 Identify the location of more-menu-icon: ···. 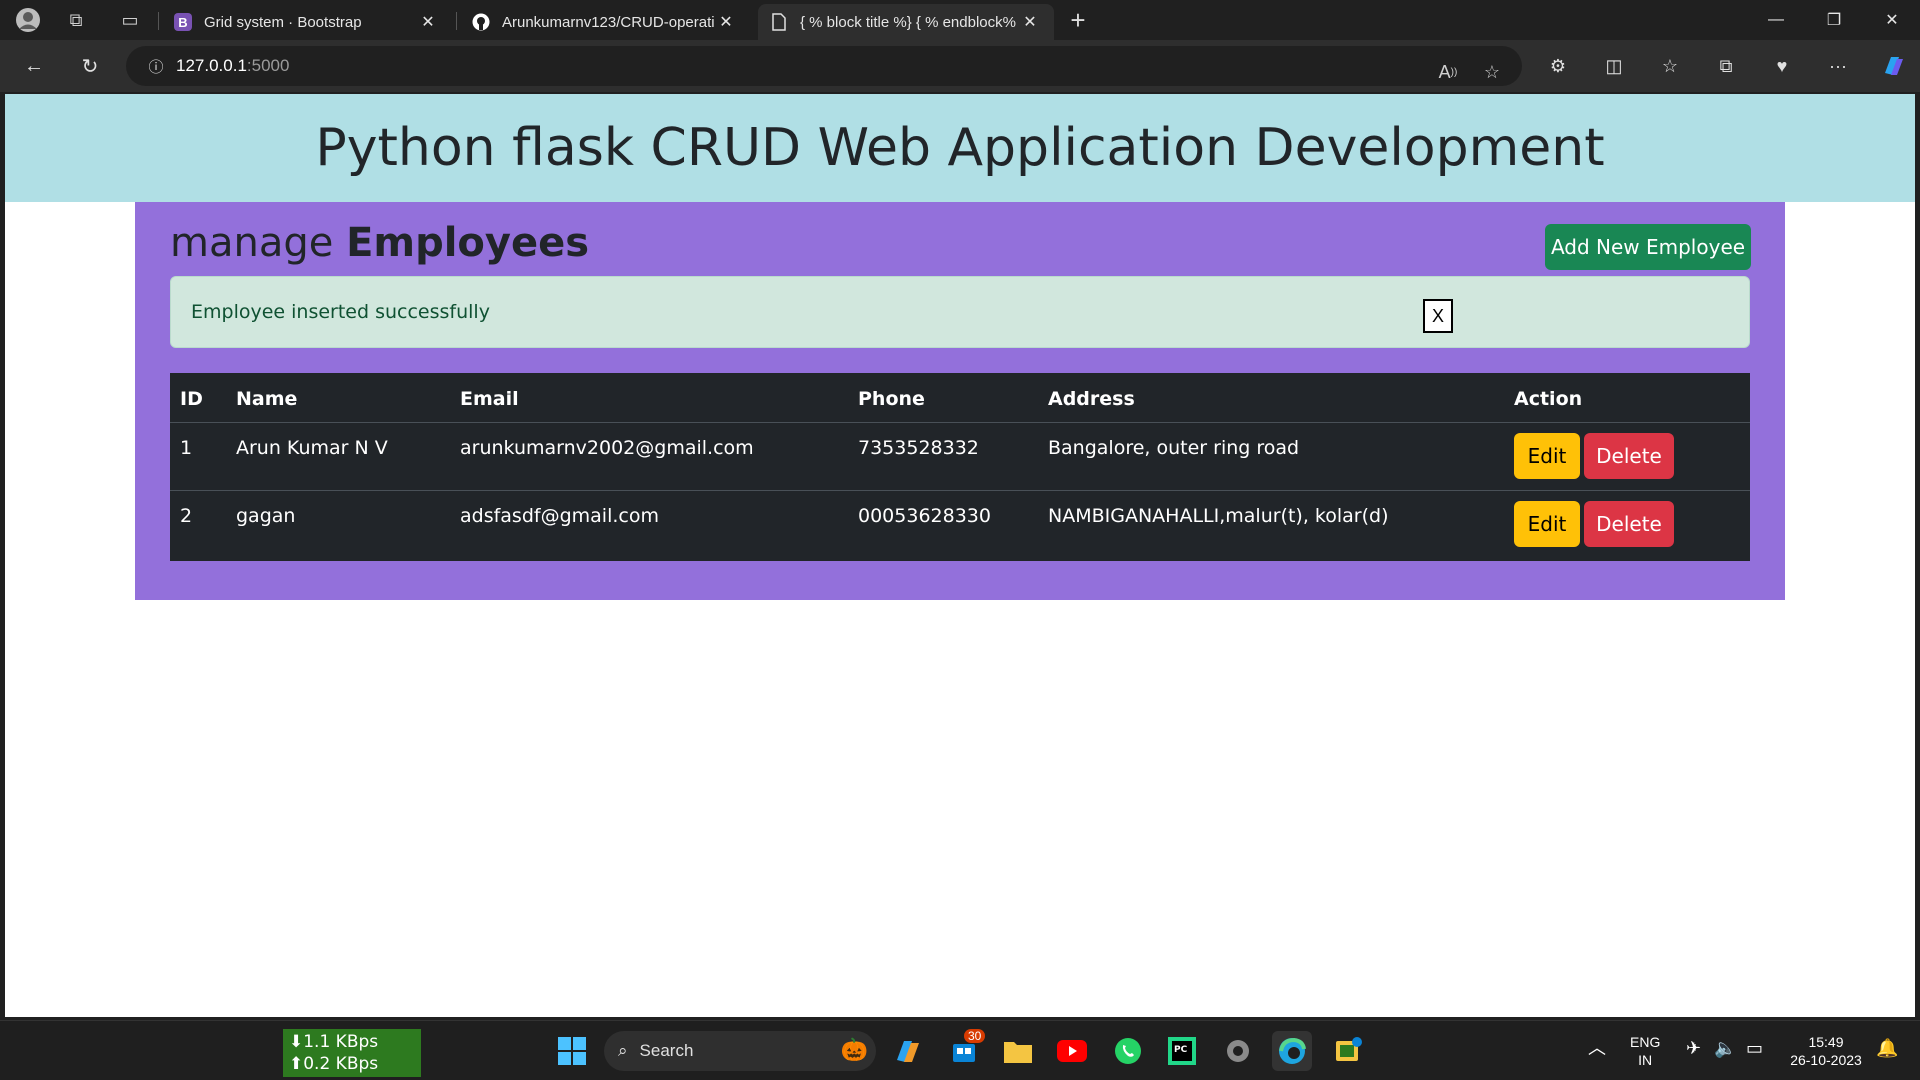
(1838, 66).